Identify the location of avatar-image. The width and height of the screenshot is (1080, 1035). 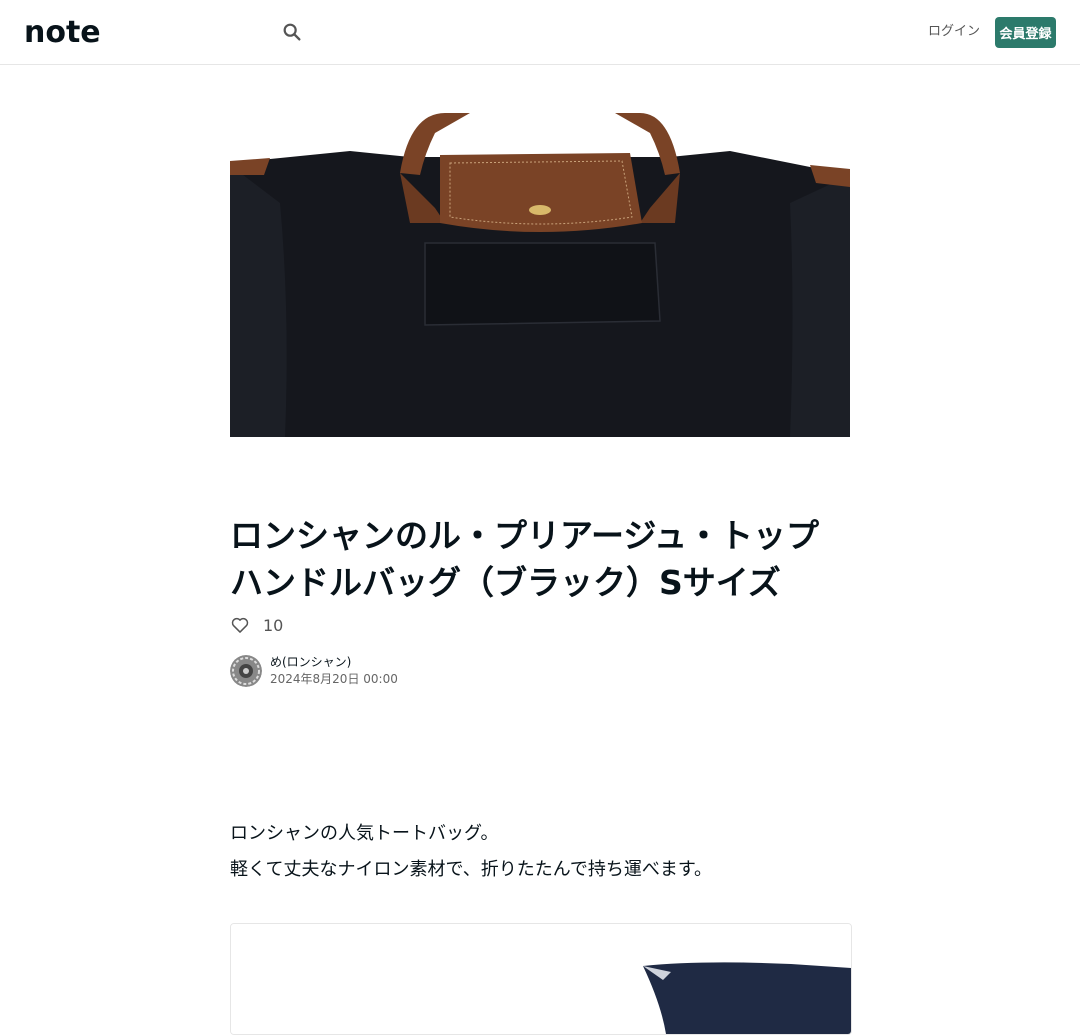
(246, 671).